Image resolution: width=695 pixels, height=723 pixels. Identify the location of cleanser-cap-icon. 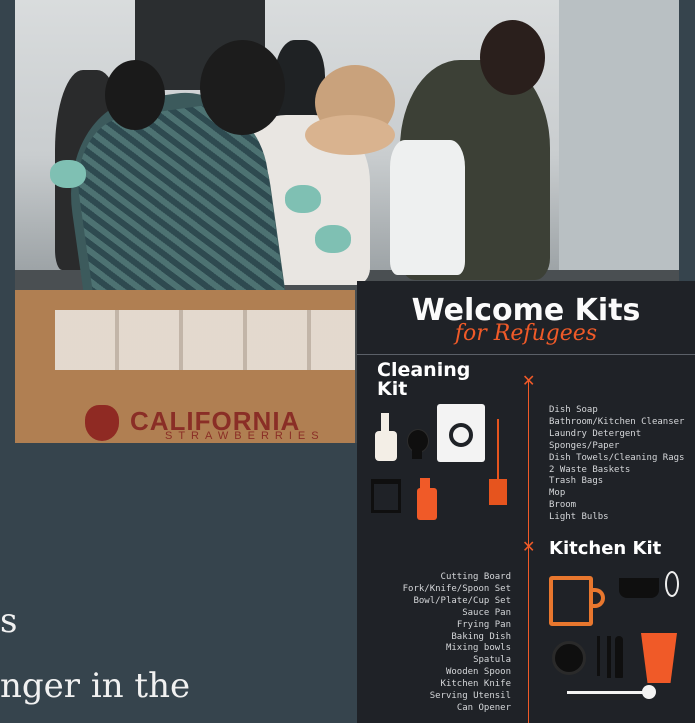
(425, 483).